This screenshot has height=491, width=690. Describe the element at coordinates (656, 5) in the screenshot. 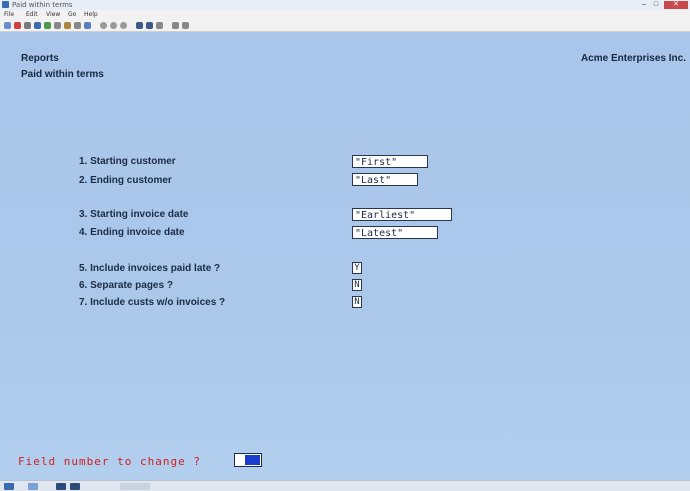

I see `maximize-button: □` at that location.